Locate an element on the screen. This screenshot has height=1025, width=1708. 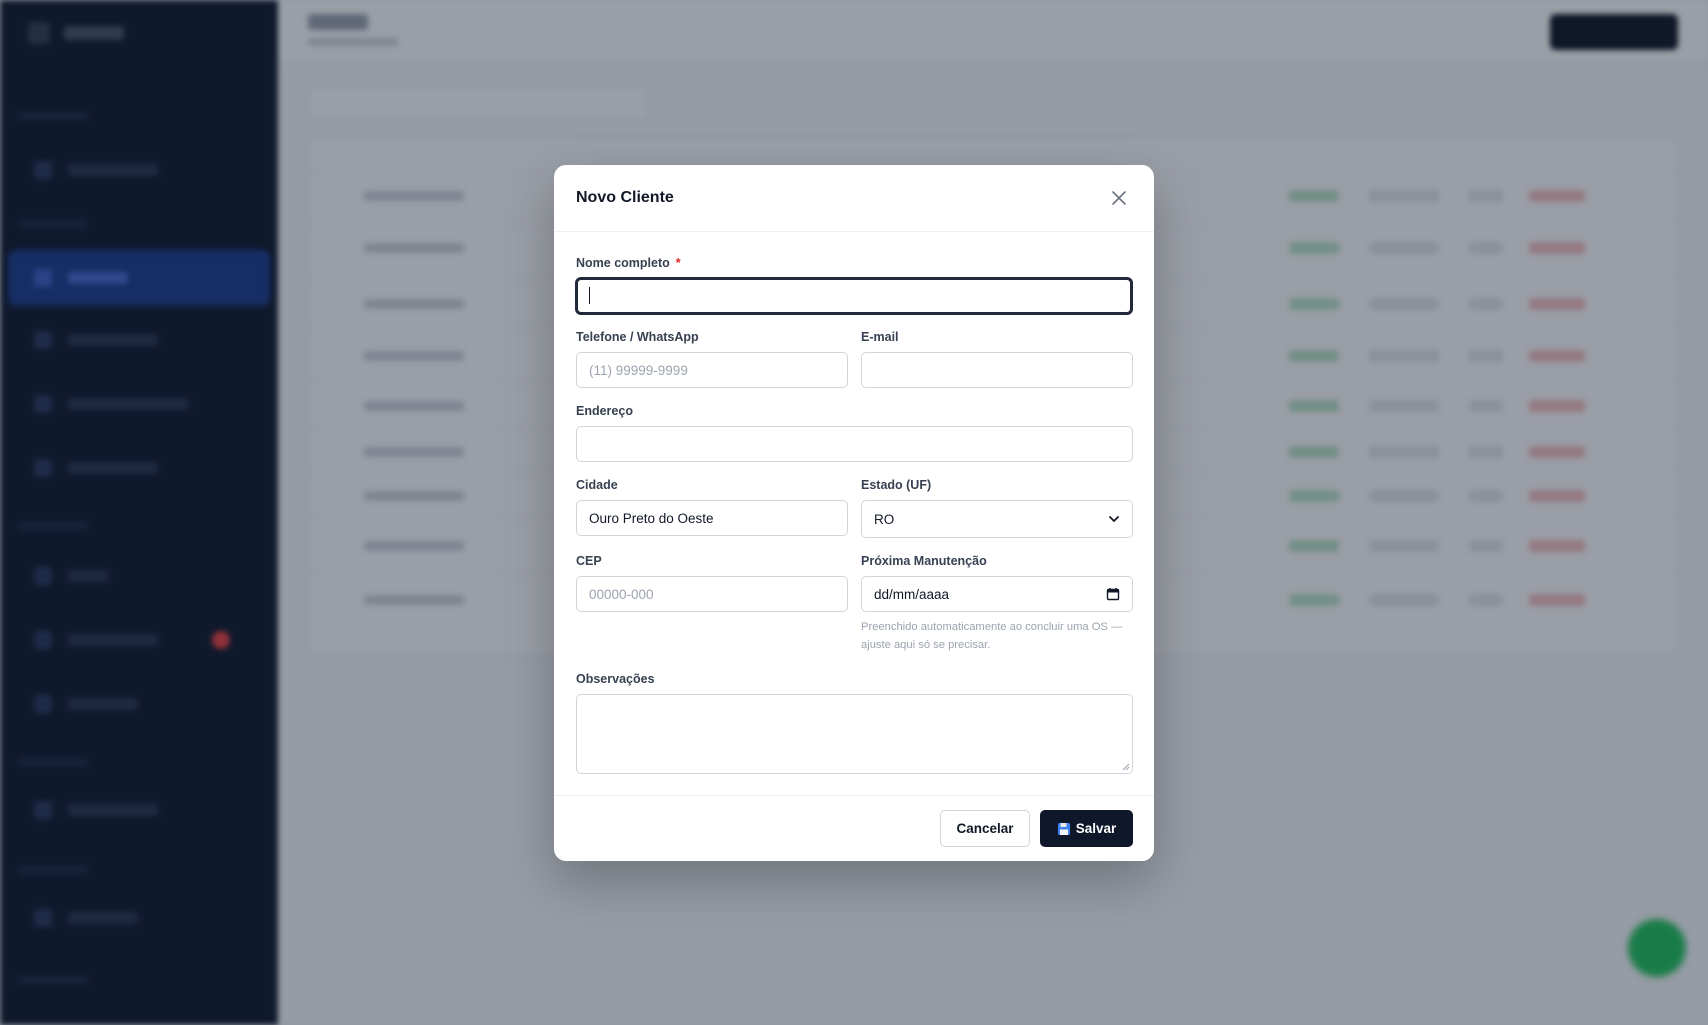
endereco-input is located at coordinates (854, 444).